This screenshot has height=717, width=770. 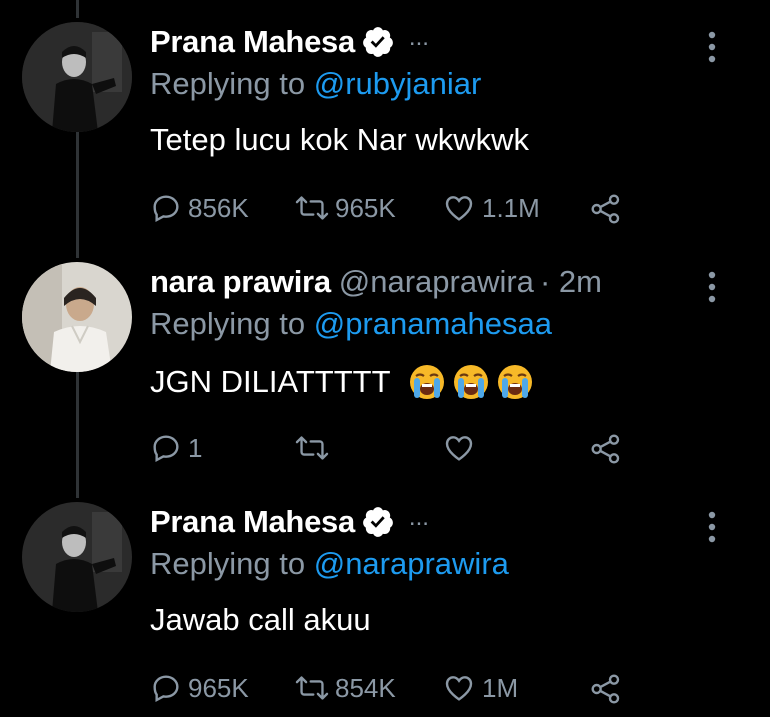 I want to click on reply-count: 1, so click(x=195, y=447).